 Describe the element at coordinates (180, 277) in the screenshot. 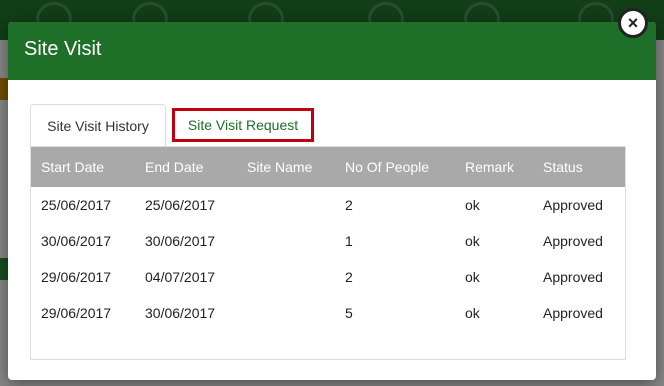

I see `cell-end-date: 04/07/2017` at that location.